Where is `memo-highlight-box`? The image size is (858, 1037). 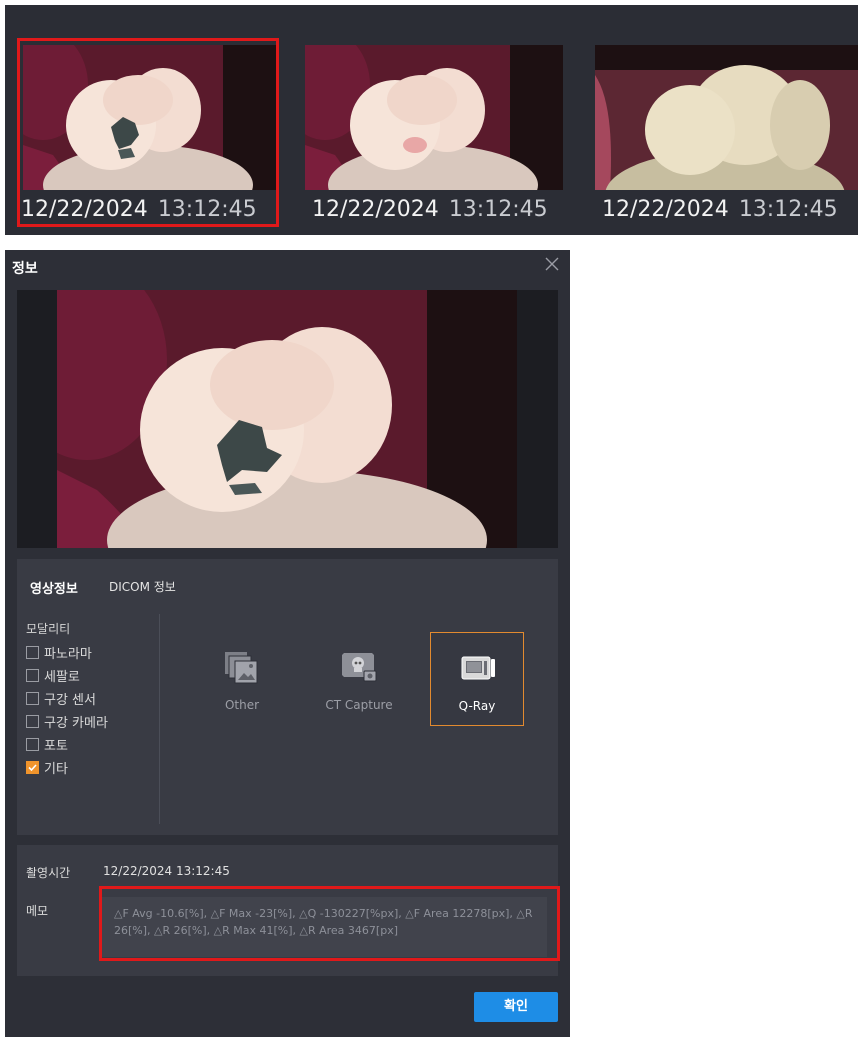 memo-highlight-box is located at coordinates (329, 923).